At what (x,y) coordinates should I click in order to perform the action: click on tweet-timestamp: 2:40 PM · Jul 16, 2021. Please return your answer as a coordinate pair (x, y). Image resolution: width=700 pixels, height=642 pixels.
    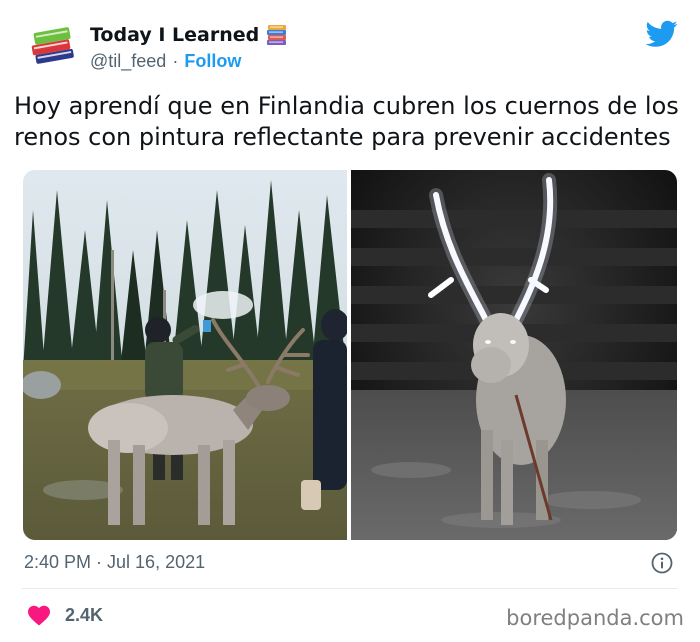
    Looking at the image, I should click on (114, 562).